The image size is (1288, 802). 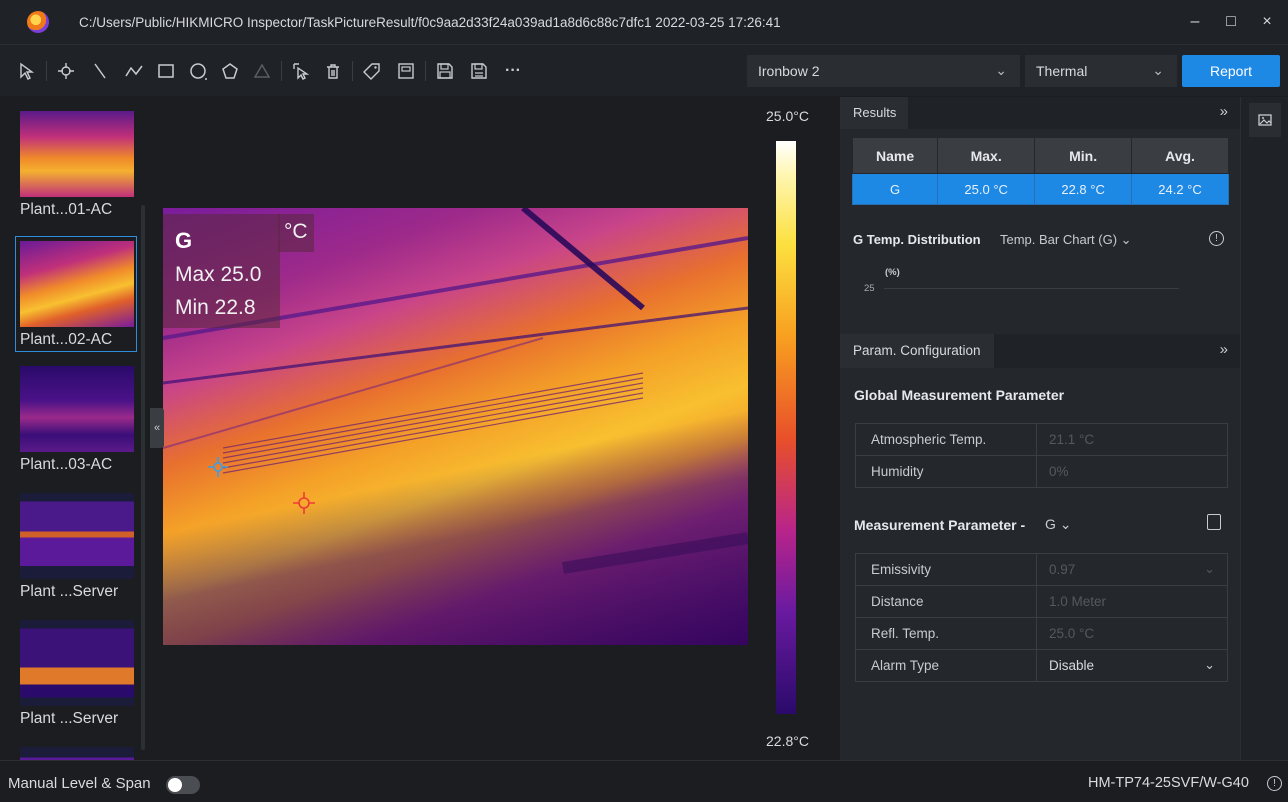 What do you see at coordinates (1062, 71) in the screenshot?
I see `mode-value: Thermal` at bounding box center [1062, 71].